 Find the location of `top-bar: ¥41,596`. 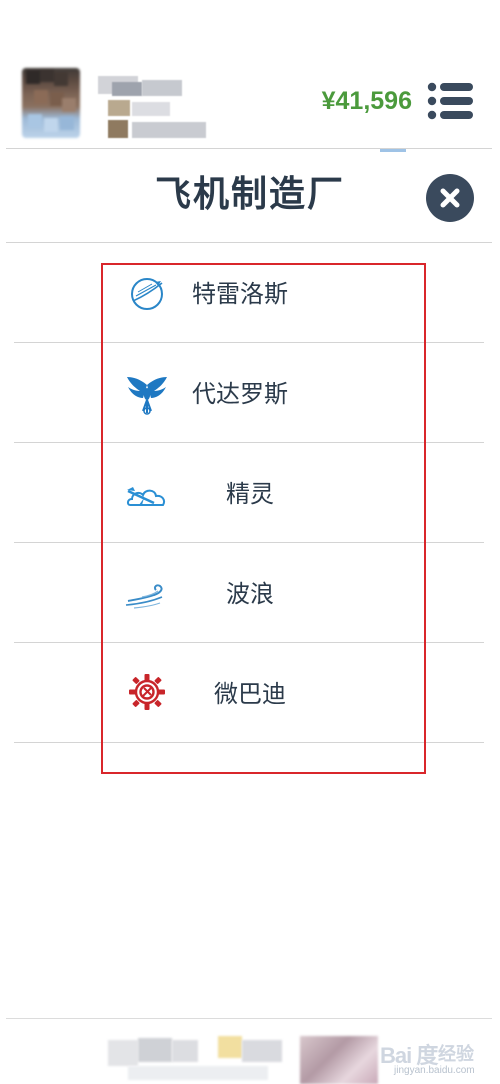

top-bar: ¥41,596 is located at coordinates (250, 74).